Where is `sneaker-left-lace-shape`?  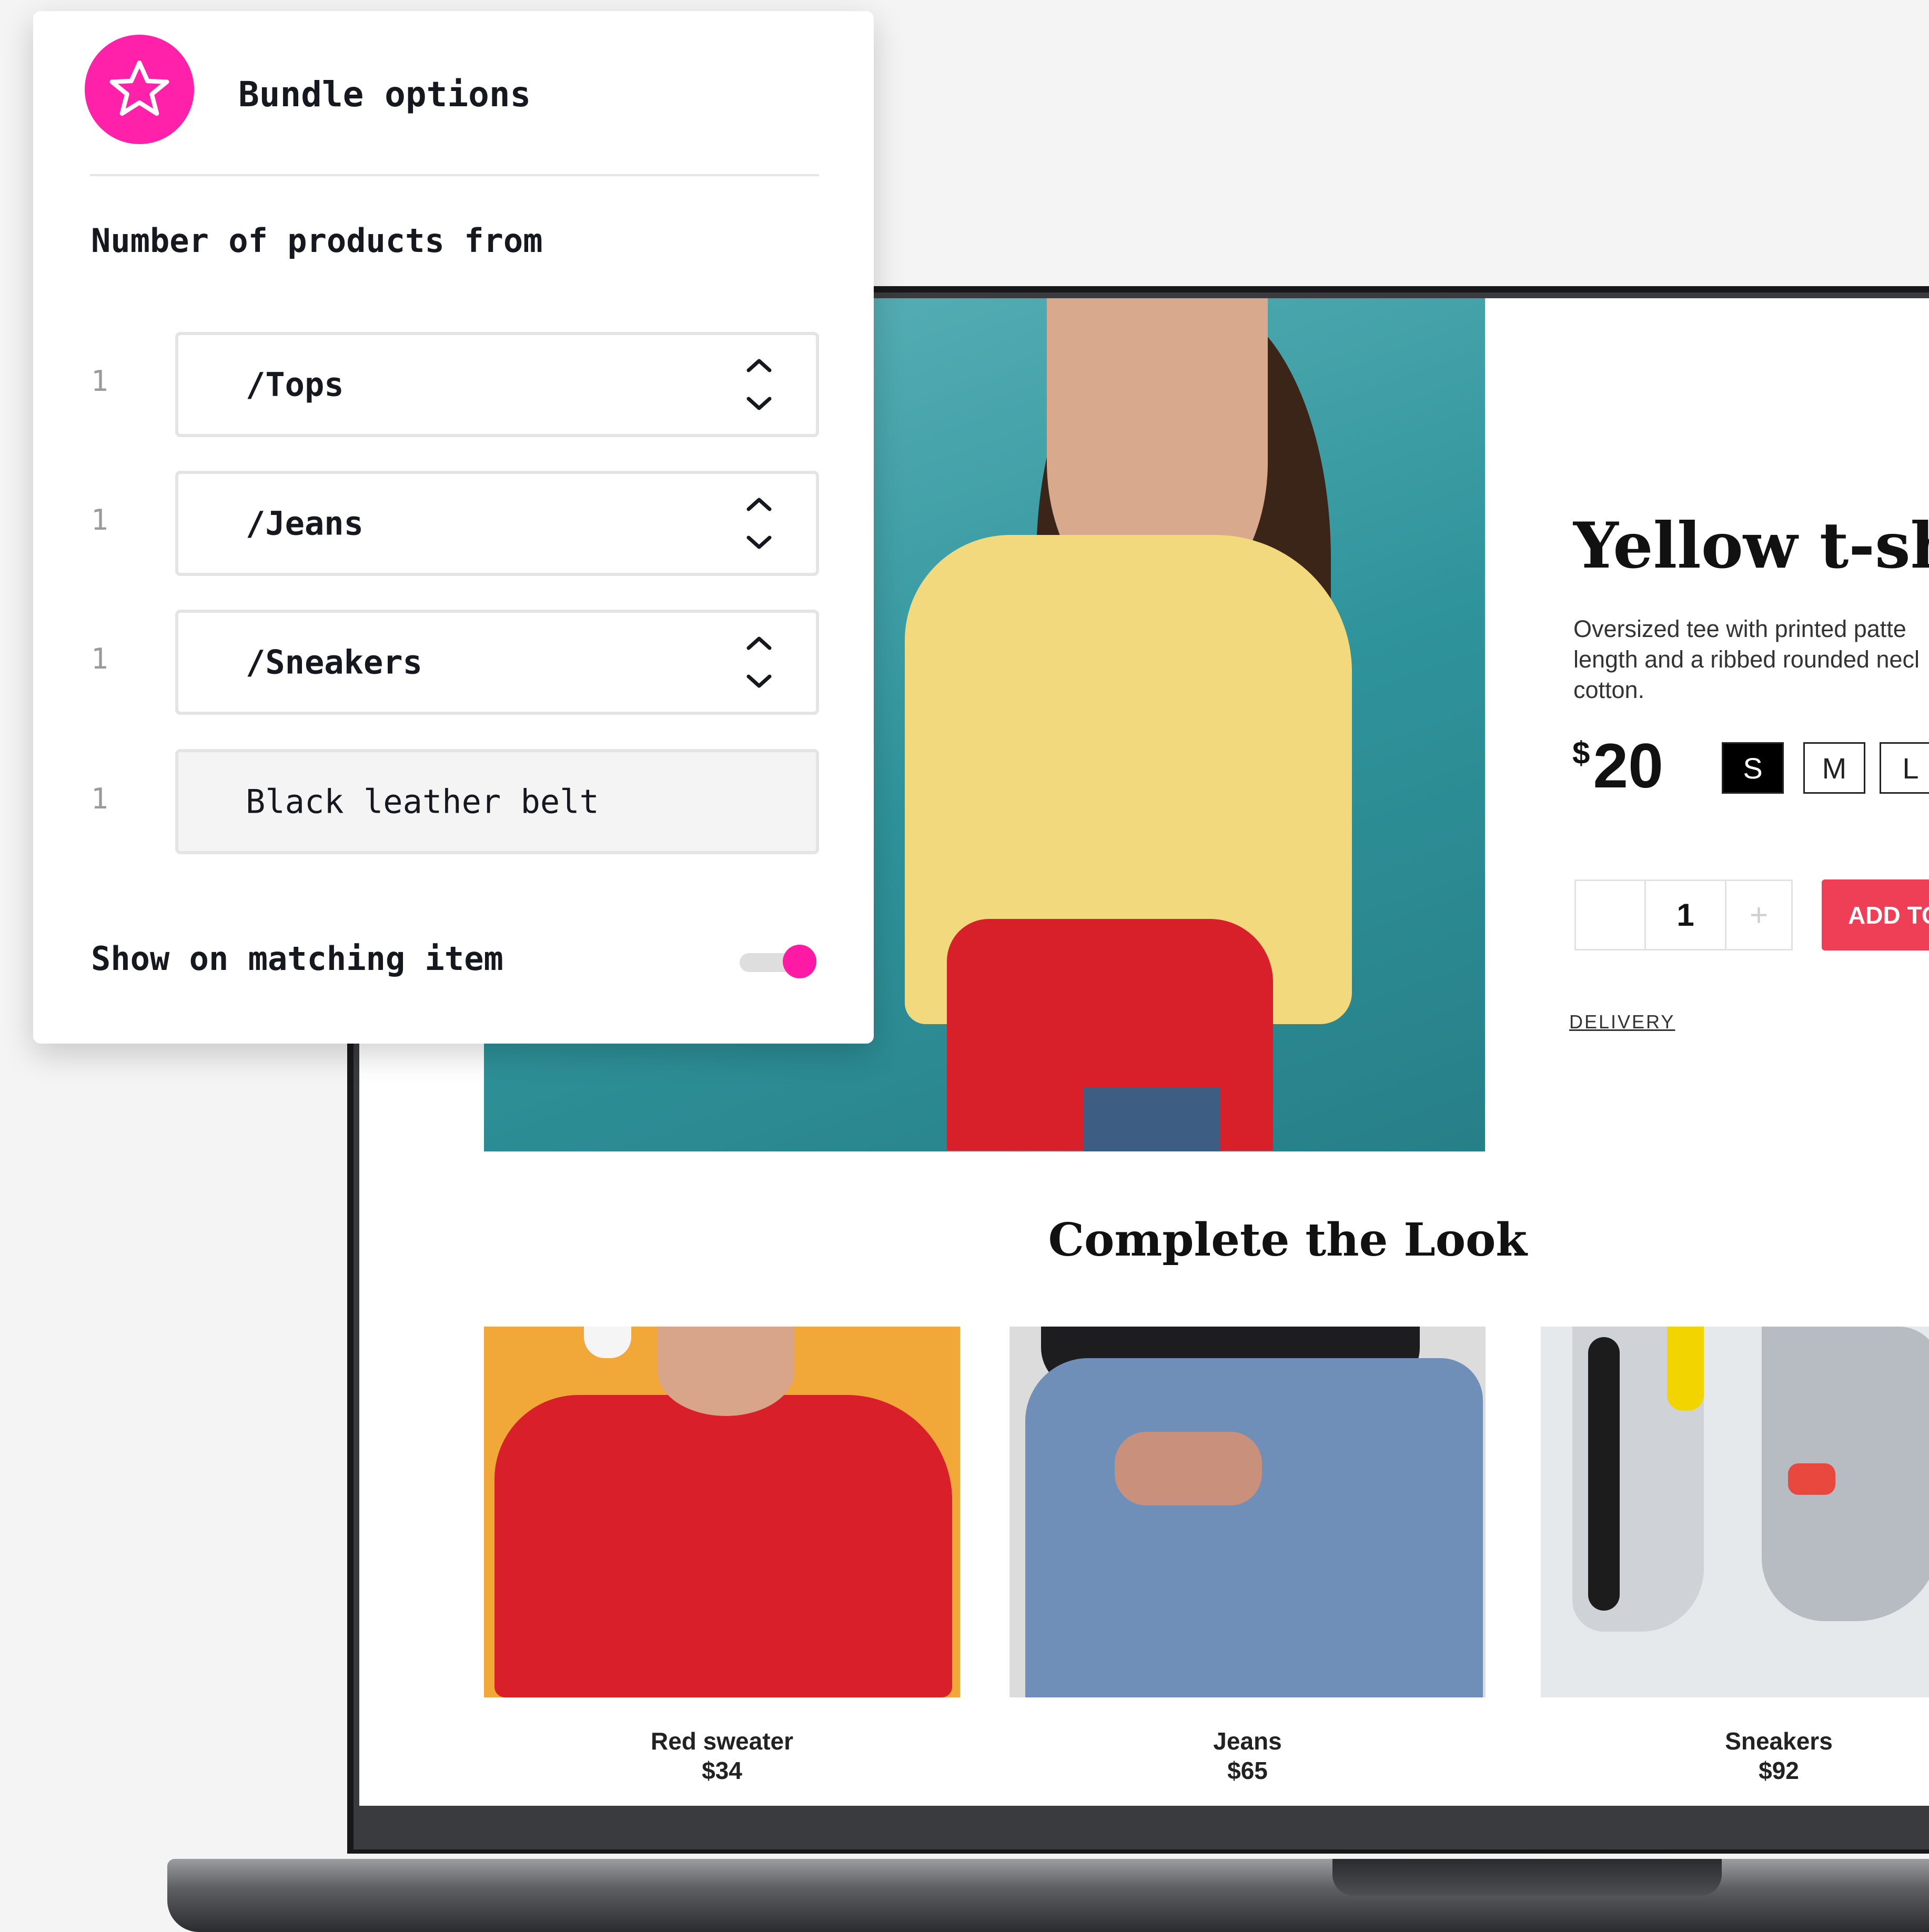
sneaker-left-lace-shape is located at coordinates (1604, 1474).